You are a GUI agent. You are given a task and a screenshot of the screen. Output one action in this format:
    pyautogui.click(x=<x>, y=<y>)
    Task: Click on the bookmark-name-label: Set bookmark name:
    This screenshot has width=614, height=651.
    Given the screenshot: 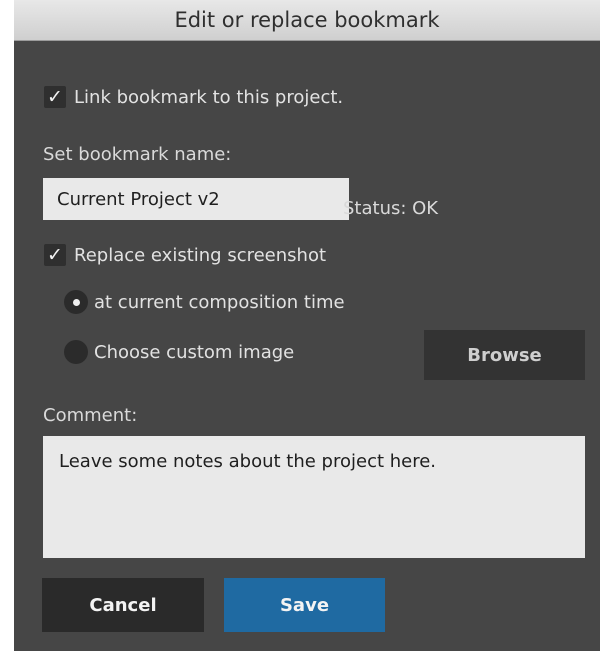 What is the action you would take?
    pyautogui.click(x=137, y=154)
    